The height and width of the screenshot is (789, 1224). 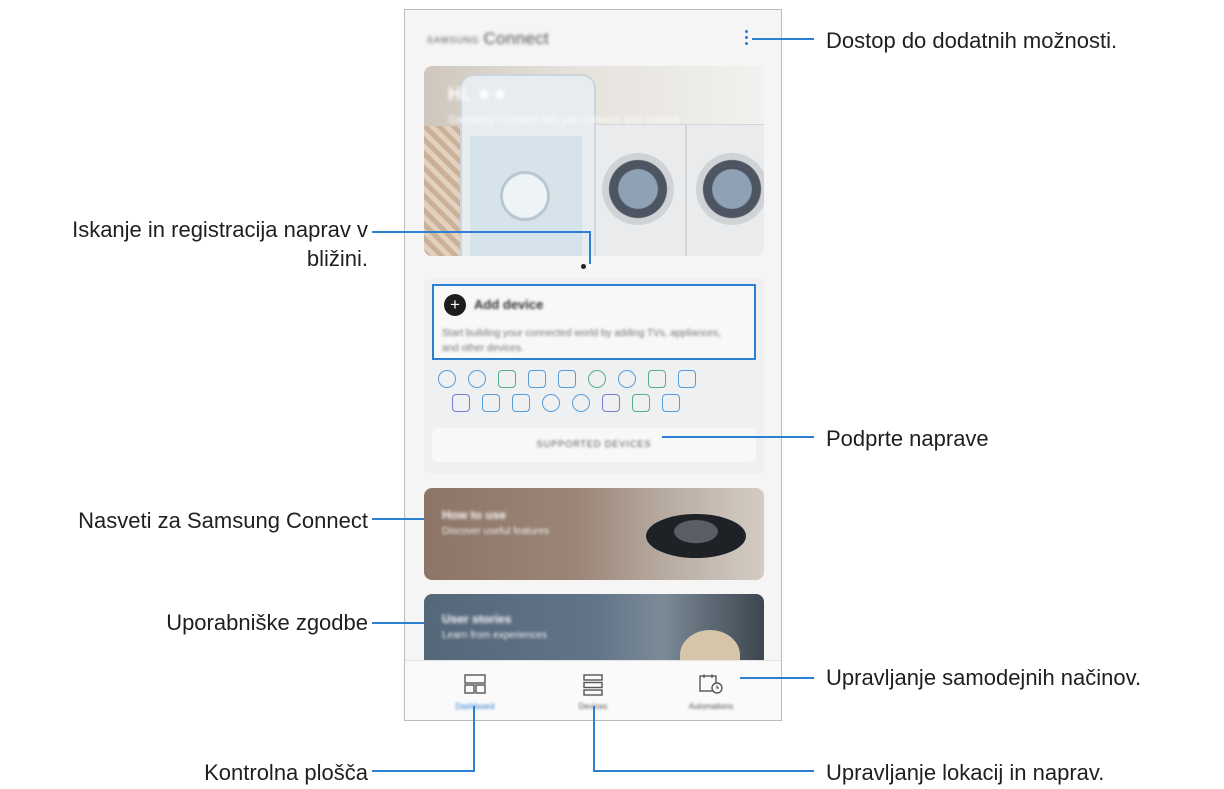 What do you see at coordinates (423, 739) in the screenshot?
I see `callout-line-dashboard` at bounding box center [423, 739].